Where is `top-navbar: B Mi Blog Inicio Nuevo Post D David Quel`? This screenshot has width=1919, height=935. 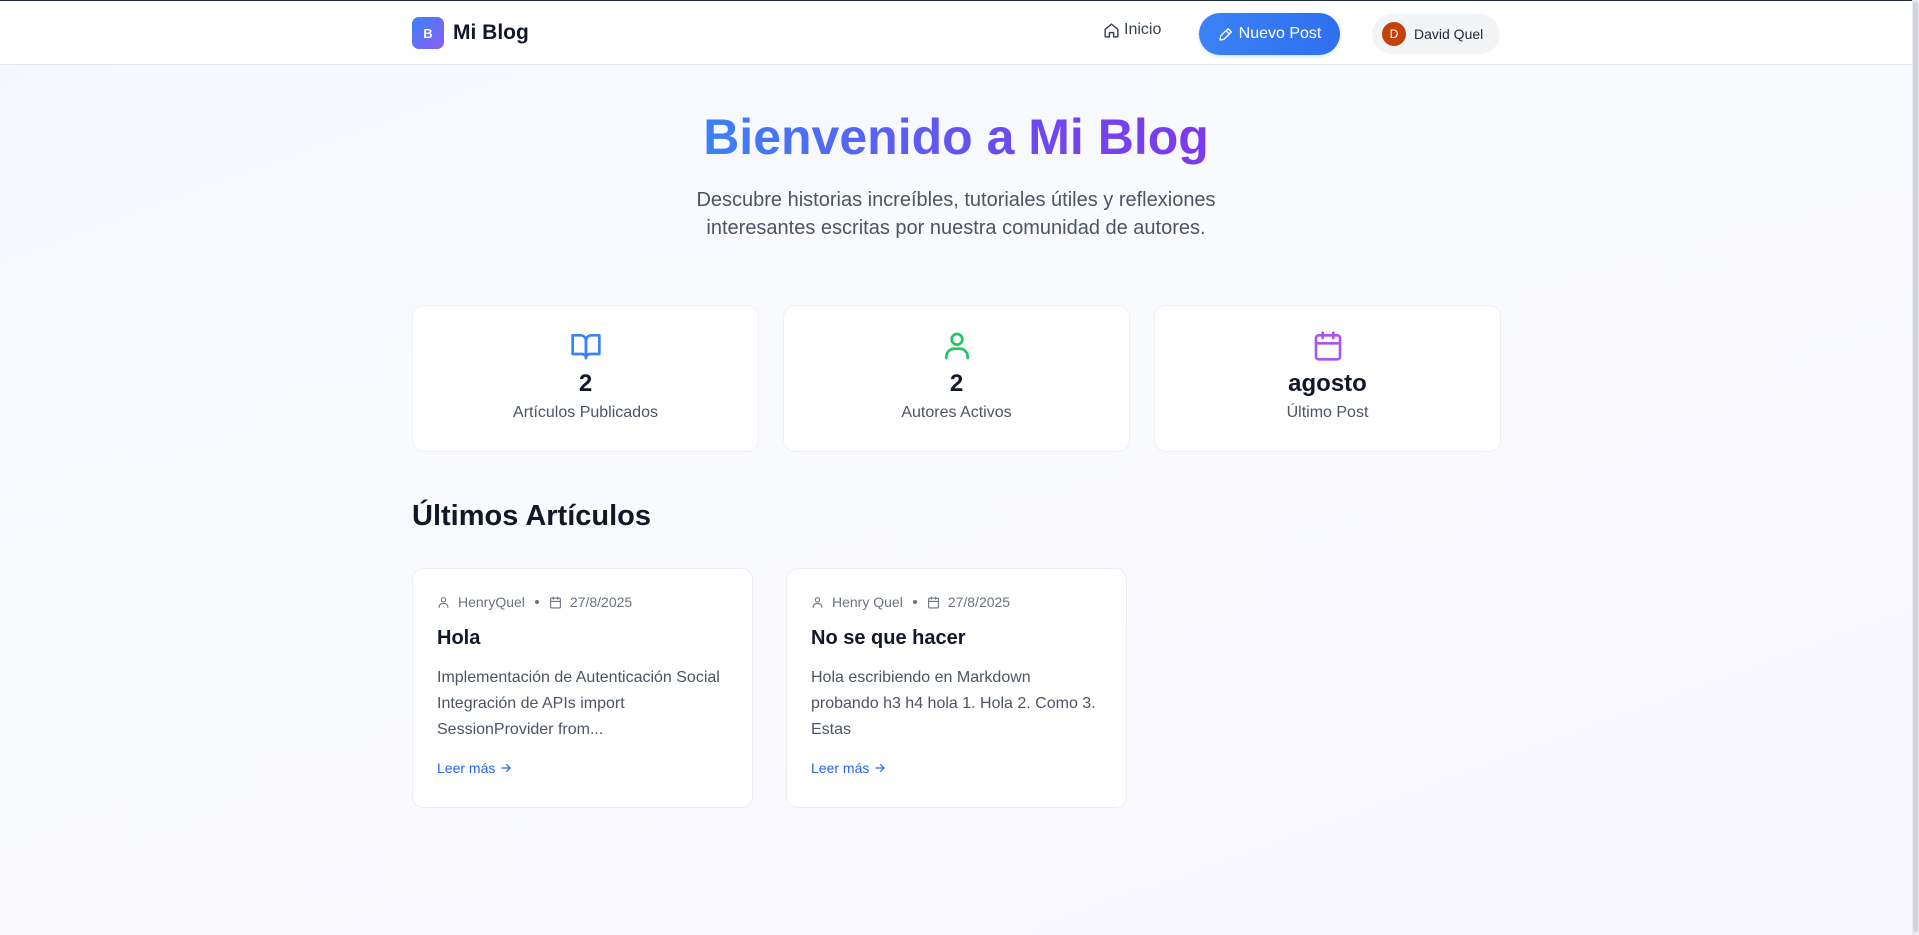 top-navbar: B Mi Blog Inicio Nuevo Post D David Quel is located at coordinates (956, 33).